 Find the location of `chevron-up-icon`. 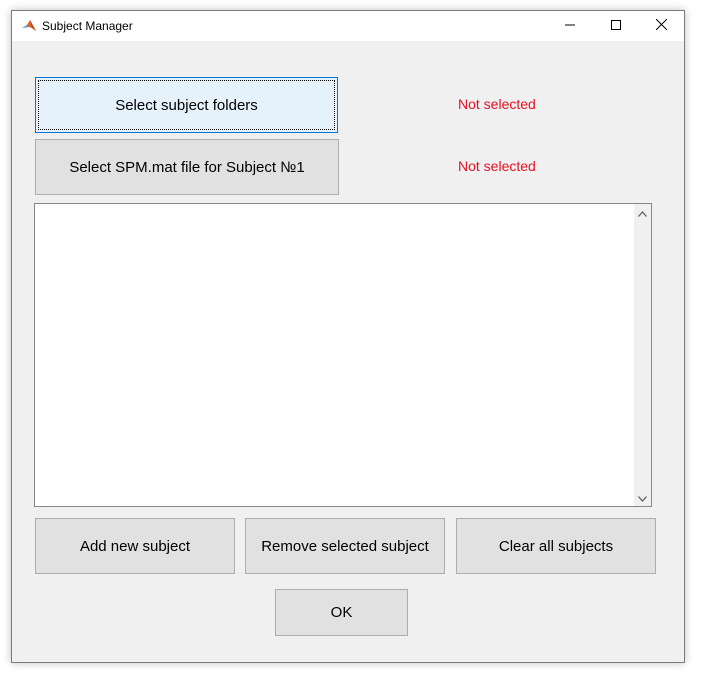

chevron-up-icon is located at coordinates (642, 213).